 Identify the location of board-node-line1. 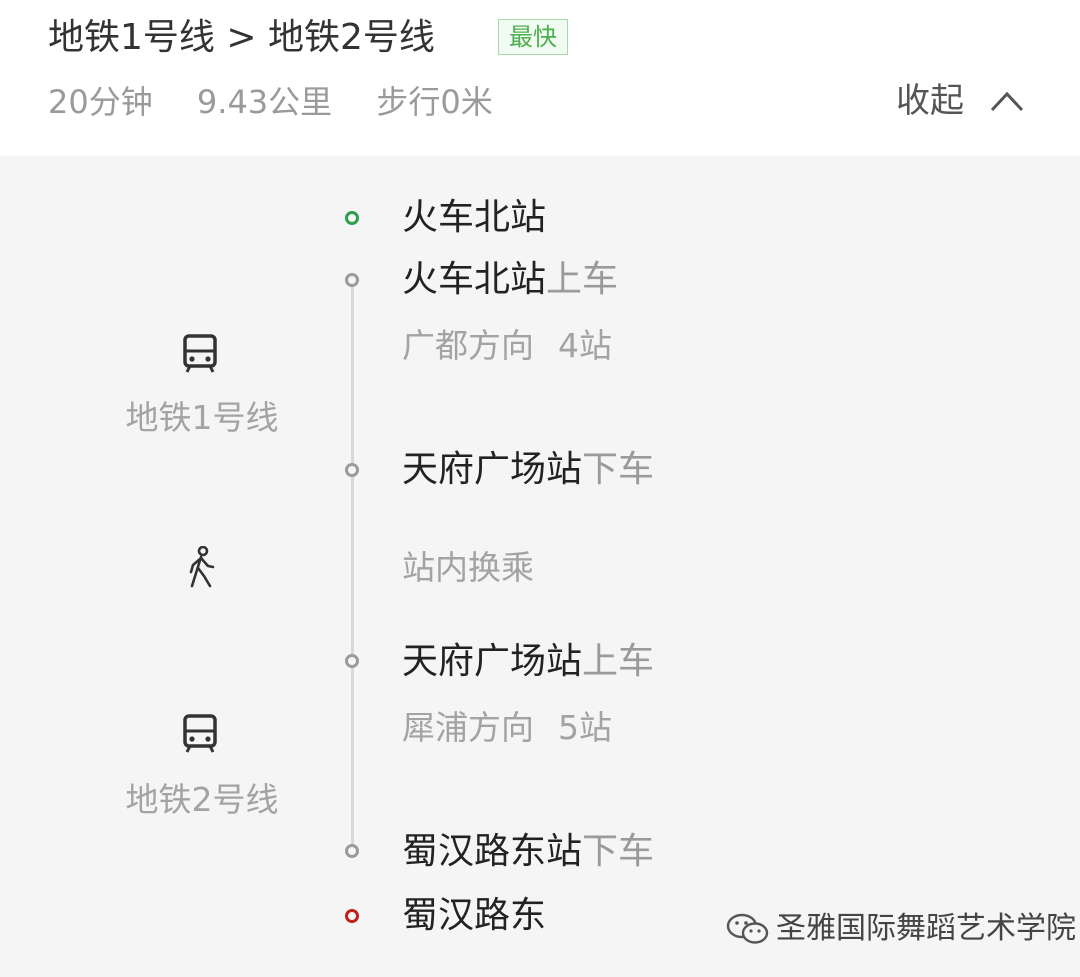
(352, 280).